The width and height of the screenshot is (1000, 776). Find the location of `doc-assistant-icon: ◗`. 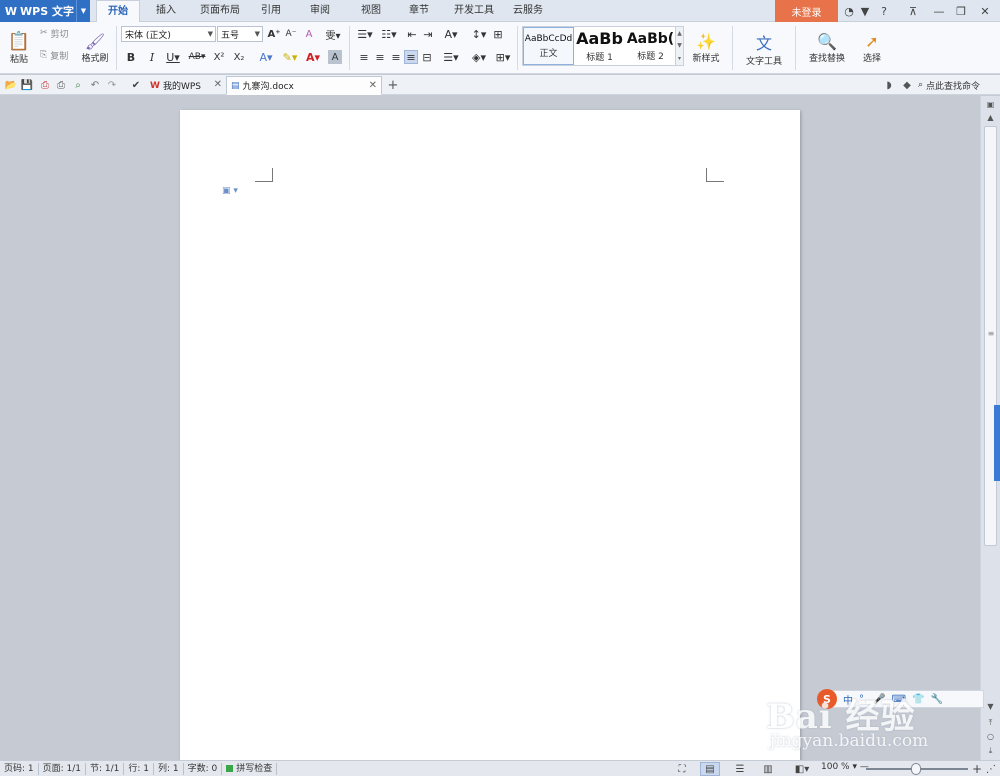

doc-assistant-icon: ◗ is located at coordinates (889, 85).